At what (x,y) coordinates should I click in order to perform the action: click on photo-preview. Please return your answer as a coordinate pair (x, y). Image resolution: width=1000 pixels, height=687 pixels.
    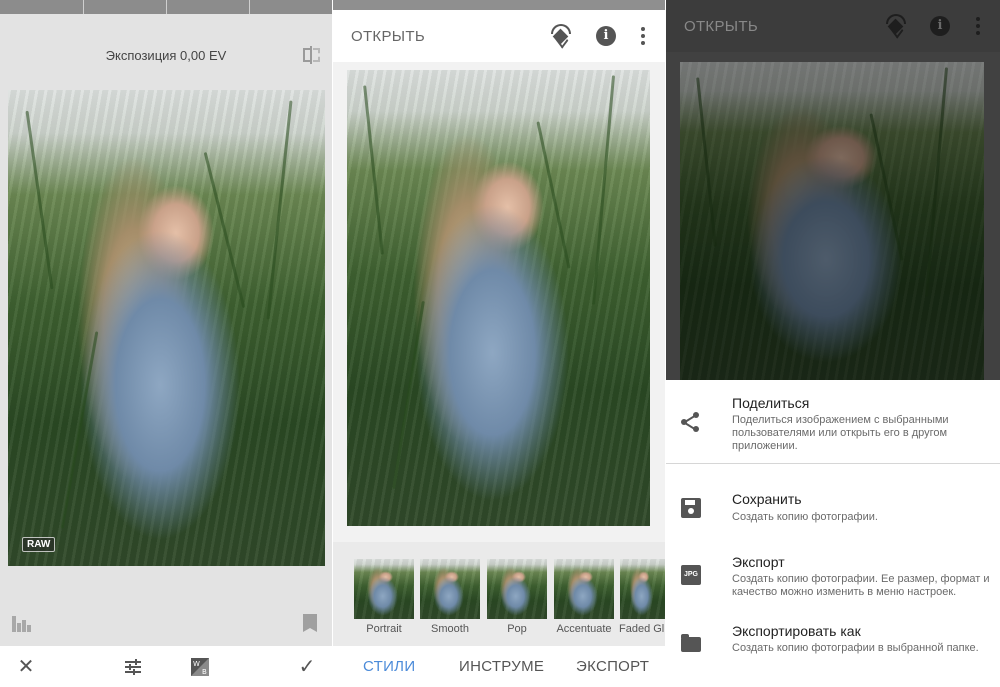
    Looking at the image, I should click on (832, 221).